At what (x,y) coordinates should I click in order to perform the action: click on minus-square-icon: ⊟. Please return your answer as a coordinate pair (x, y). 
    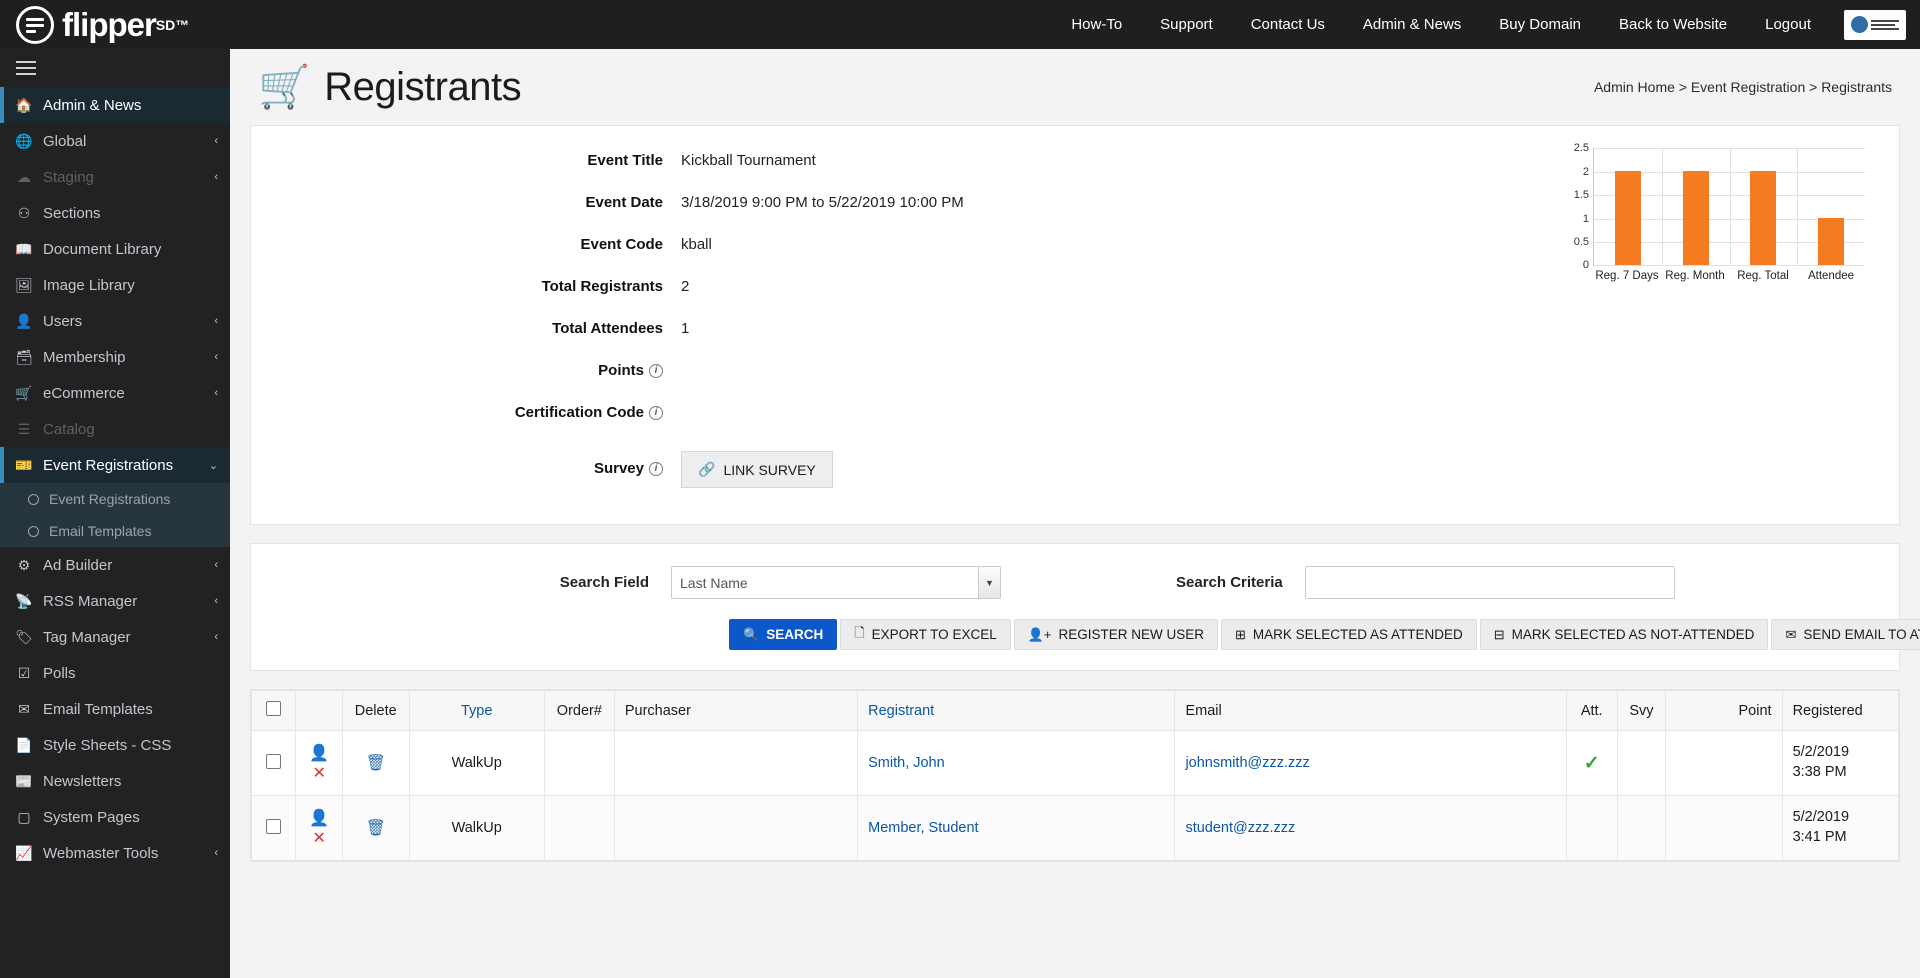
    Looking at the image, I should click on (1499, 634).